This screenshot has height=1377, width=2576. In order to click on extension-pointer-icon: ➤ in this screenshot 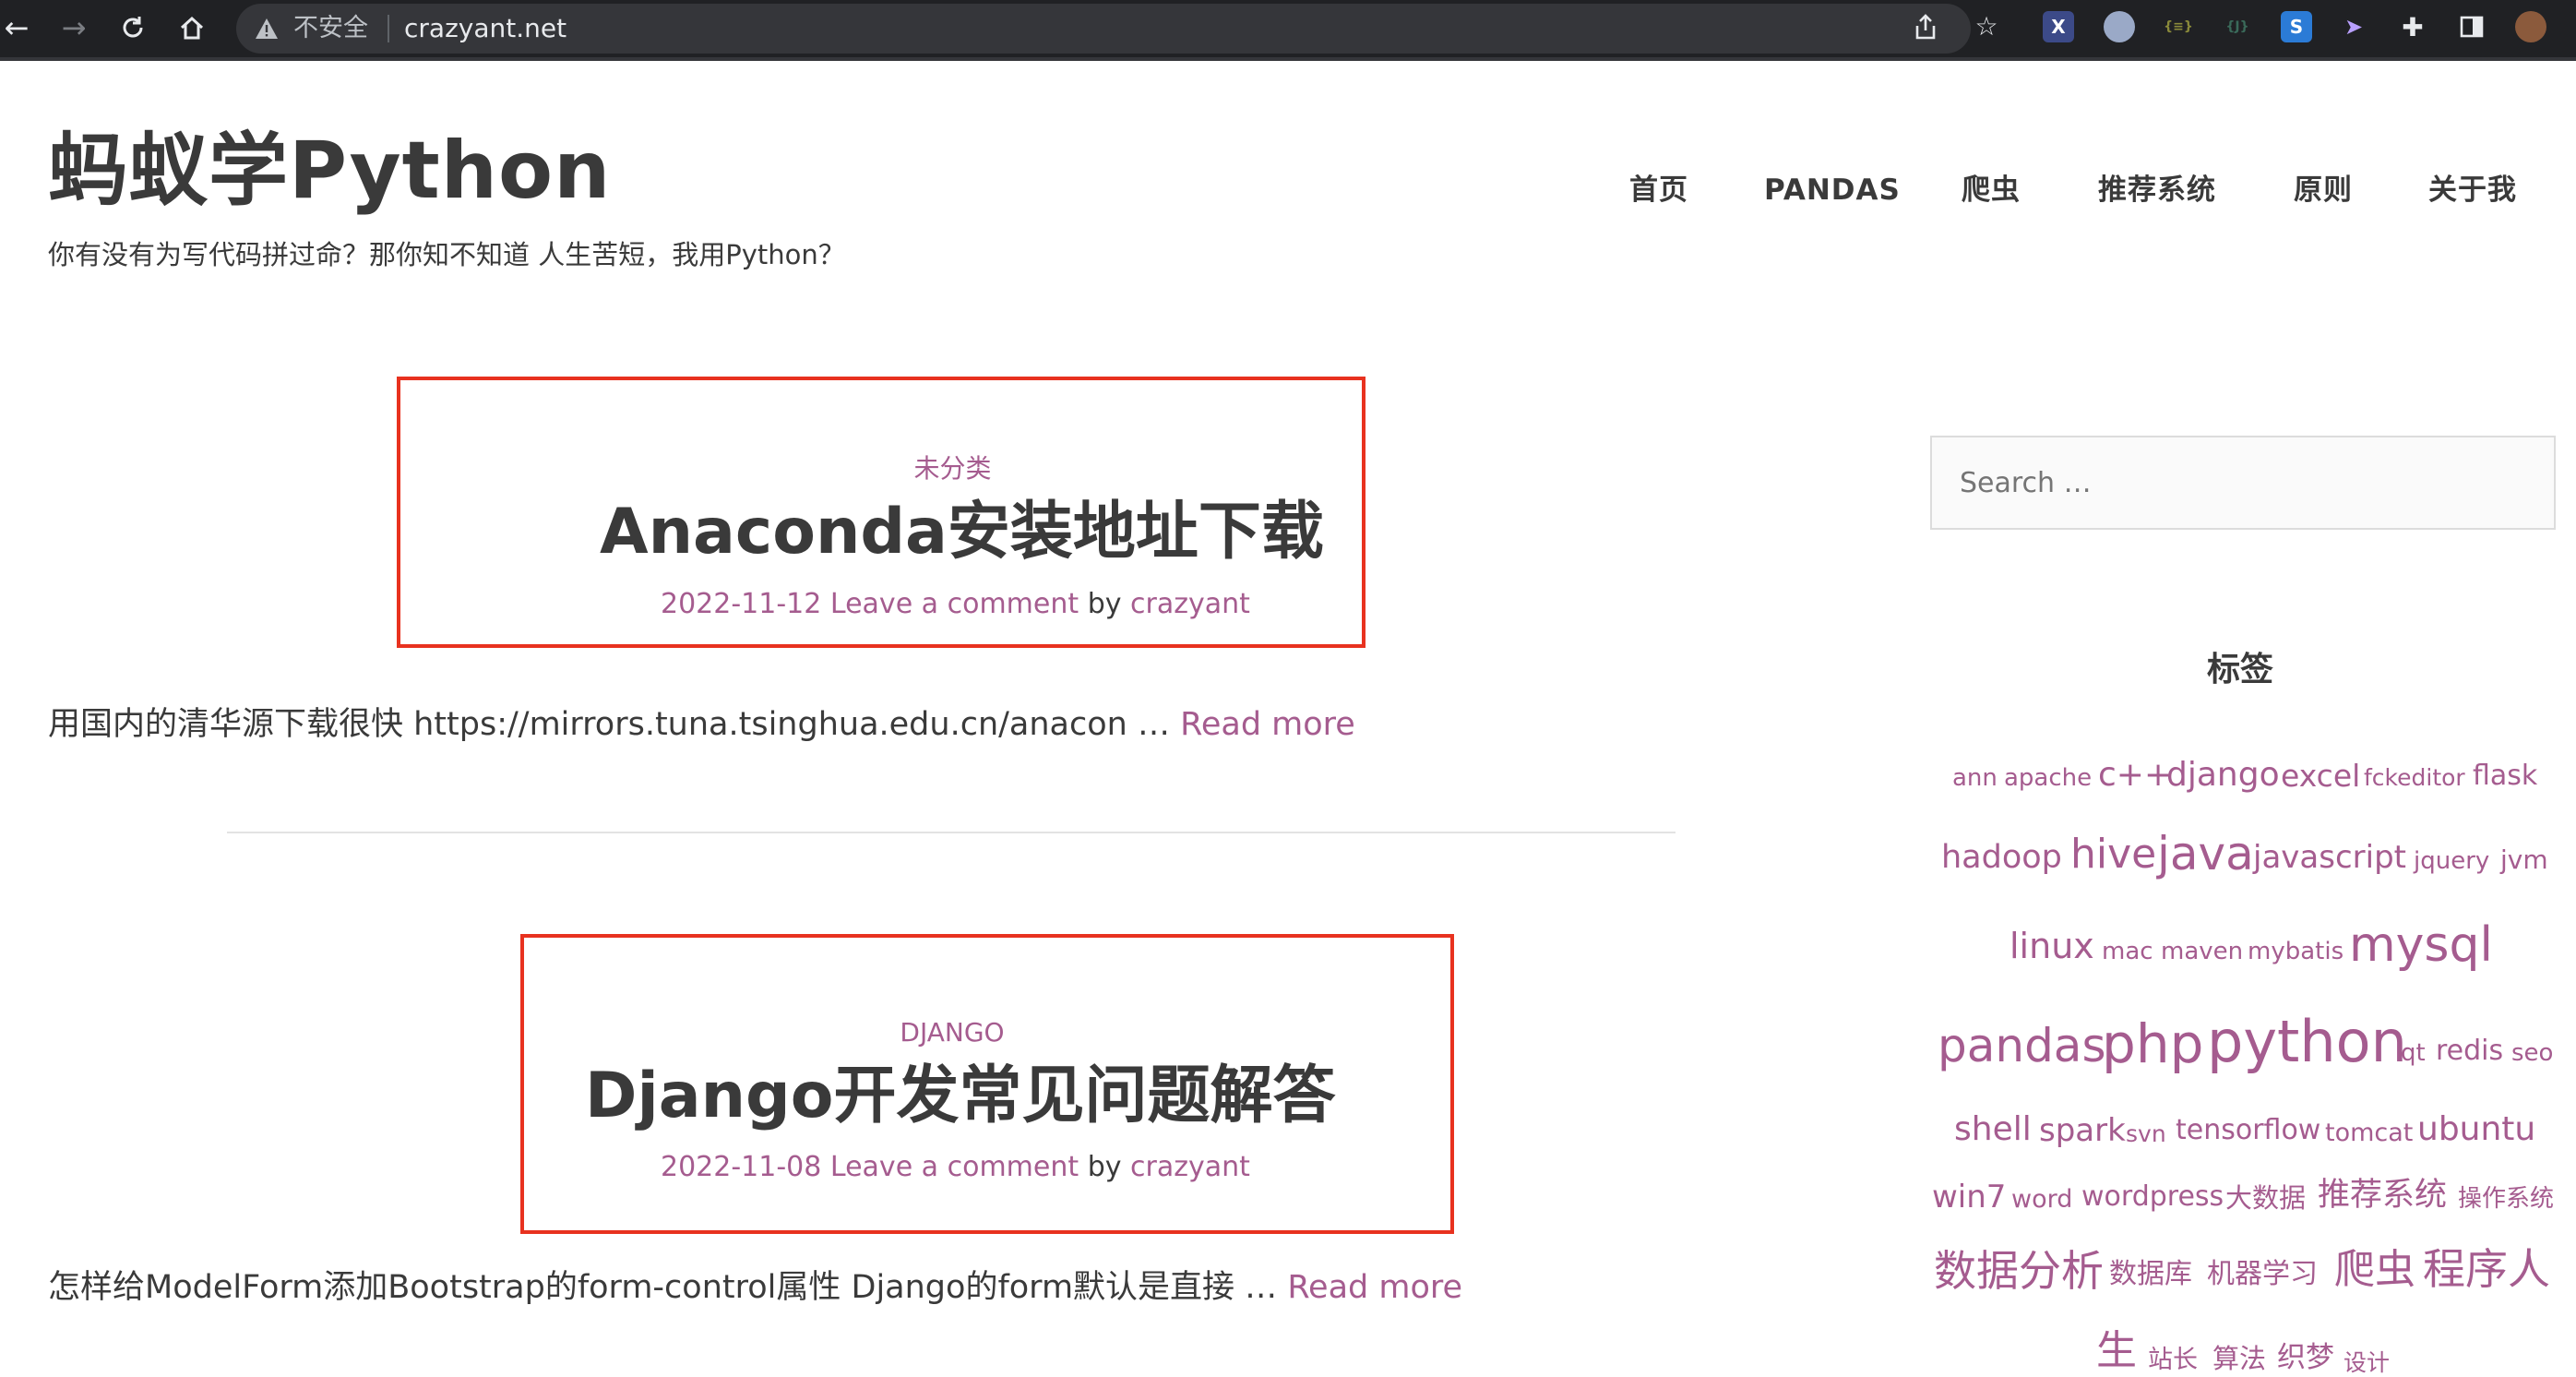, I will do `click(2353, 26)`.